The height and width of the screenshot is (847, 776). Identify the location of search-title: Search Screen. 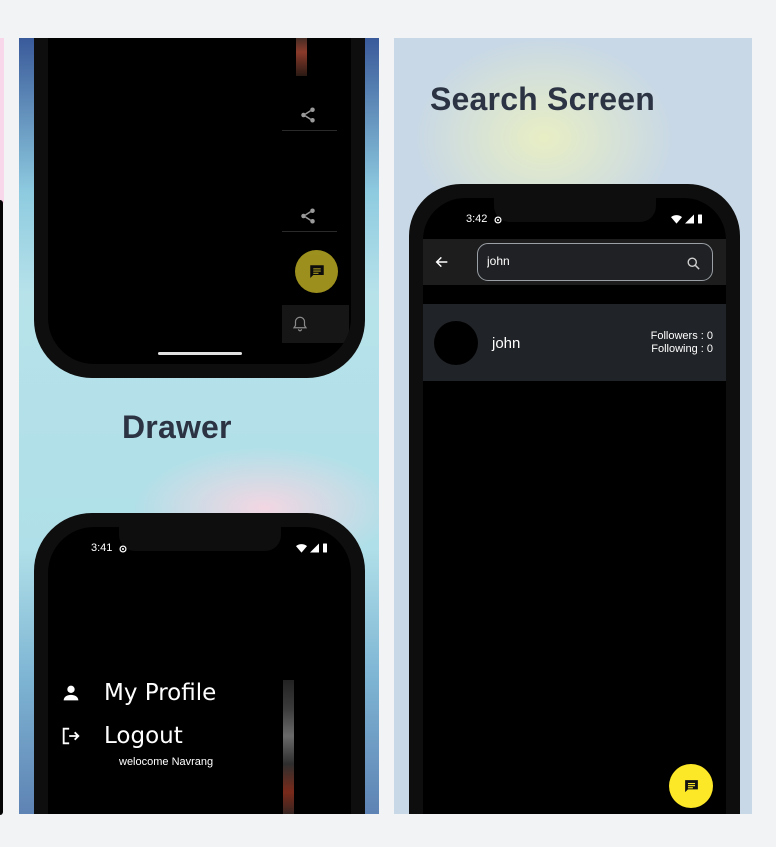
(542, 99).